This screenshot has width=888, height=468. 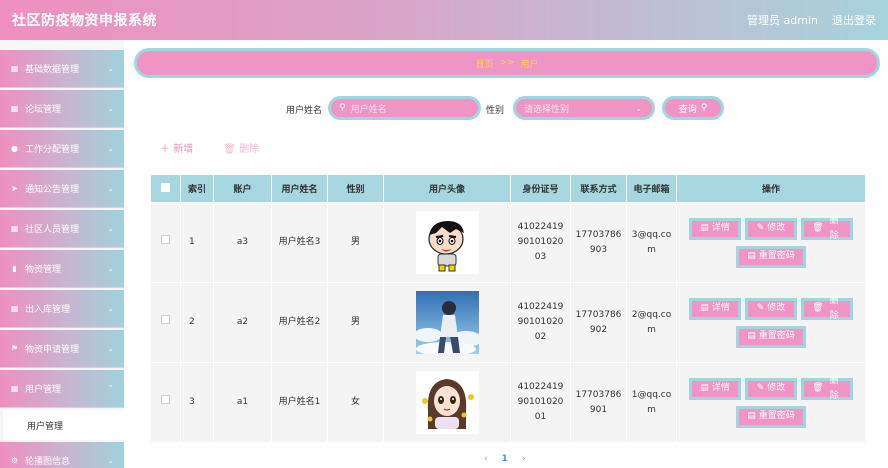 I want to click on batch-delete-button: 🗑 删除, so click(x=241, y=147).